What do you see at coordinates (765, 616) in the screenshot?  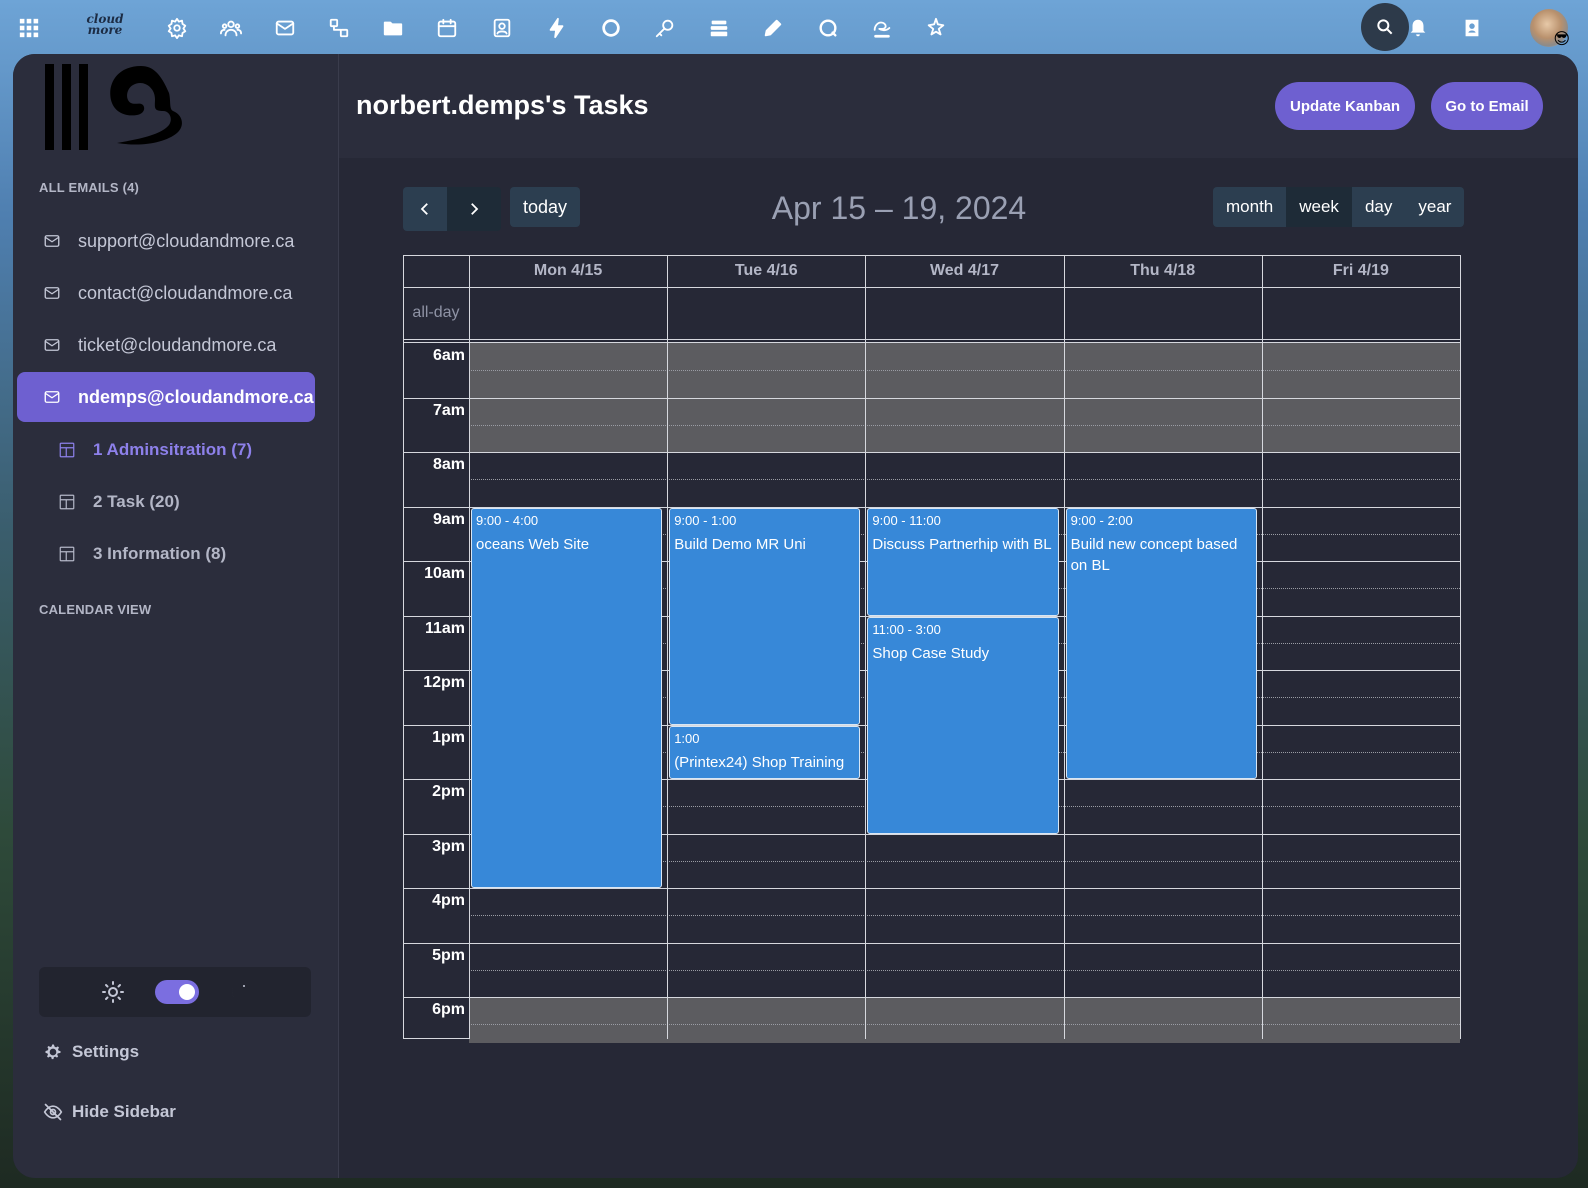 I see `calendar-event: 9:00 - 1:00 Build Demo MR Uni` at bounding box center [765, 616].